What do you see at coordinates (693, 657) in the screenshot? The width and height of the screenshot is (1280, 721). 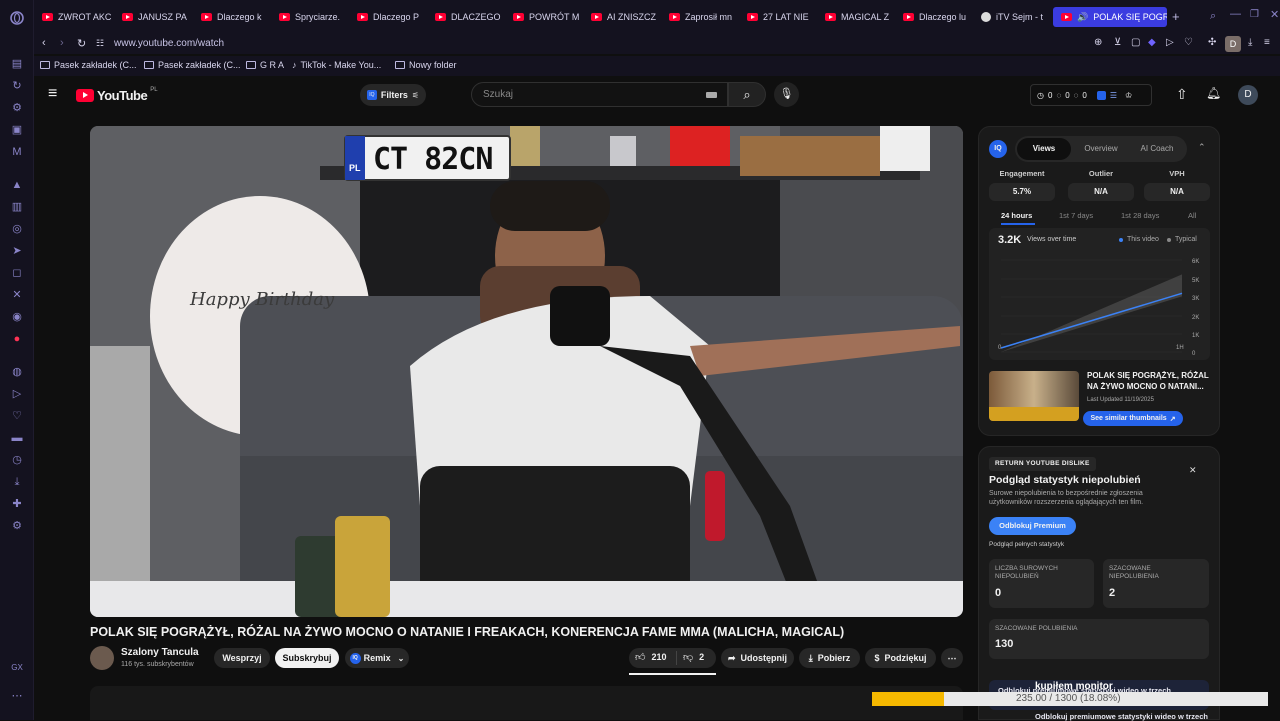 I see `dislike-button: 👎︎ 2` at bounding box center [693, 657].